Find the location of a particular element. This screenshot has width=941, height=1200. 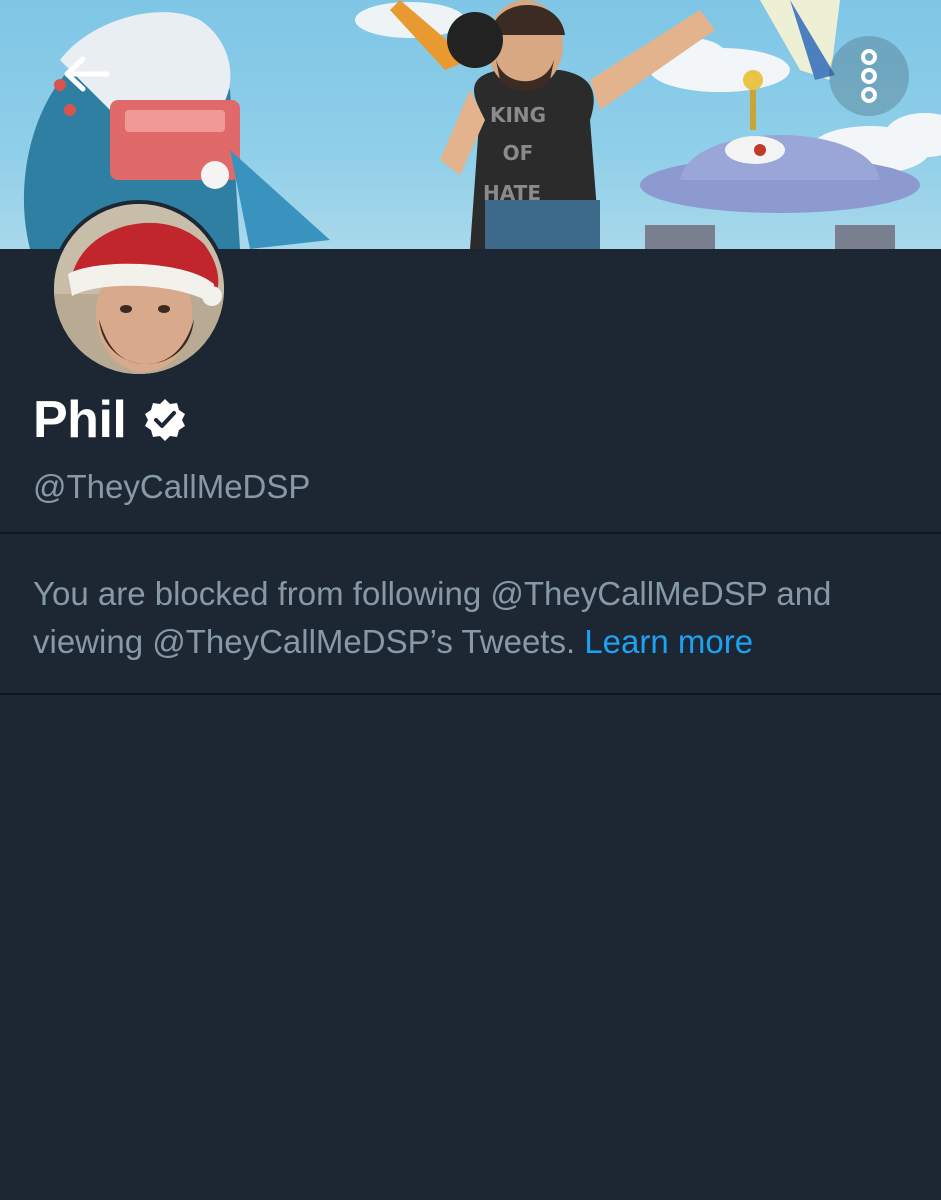

banner-shirt-text-3: HATE is located at coordinates (512, 193).